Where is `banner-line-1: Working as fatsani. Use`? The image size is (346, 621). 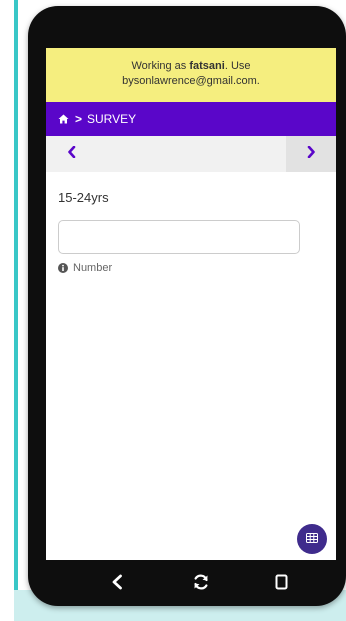
banner-line-1: Working as fatsani. Use is located at coordinates (191, 66).